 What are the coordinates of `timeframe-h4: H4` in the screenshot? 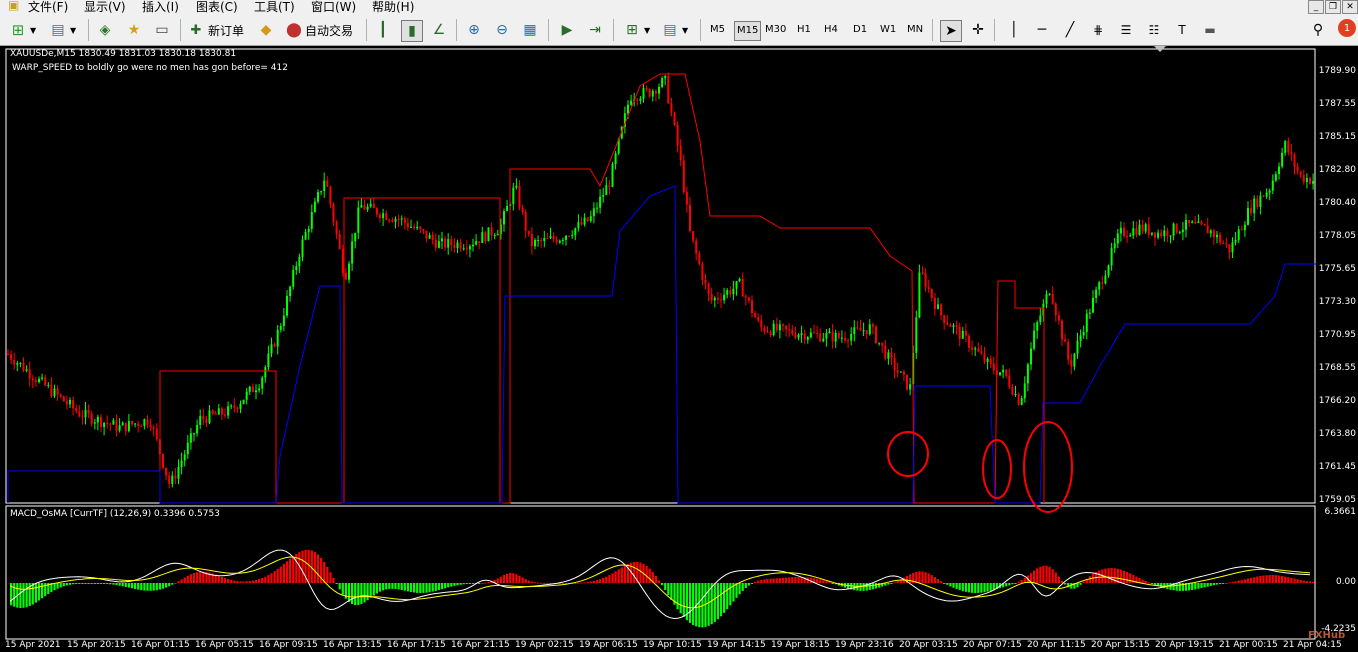 It's located at (831, 30).